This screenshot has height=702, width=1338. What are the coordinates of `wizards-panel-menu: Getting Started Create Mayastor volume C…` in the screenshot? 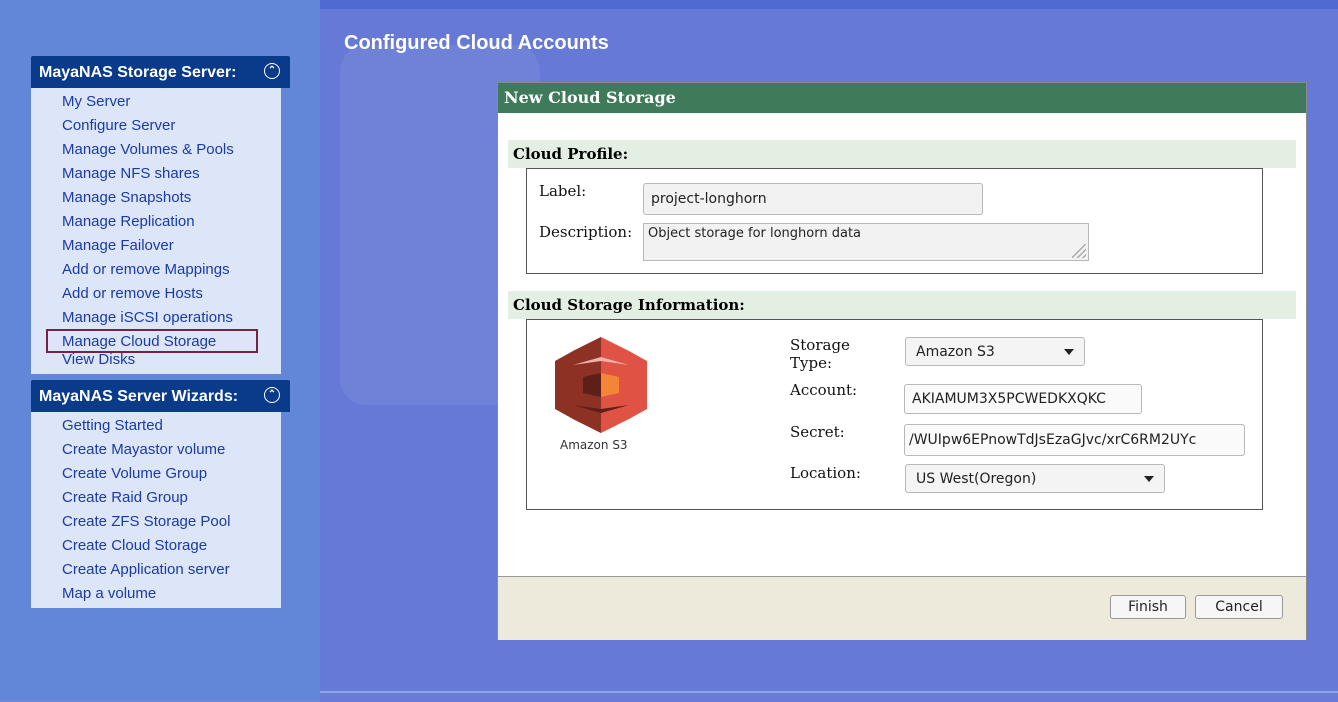 It's located at (156, 510).